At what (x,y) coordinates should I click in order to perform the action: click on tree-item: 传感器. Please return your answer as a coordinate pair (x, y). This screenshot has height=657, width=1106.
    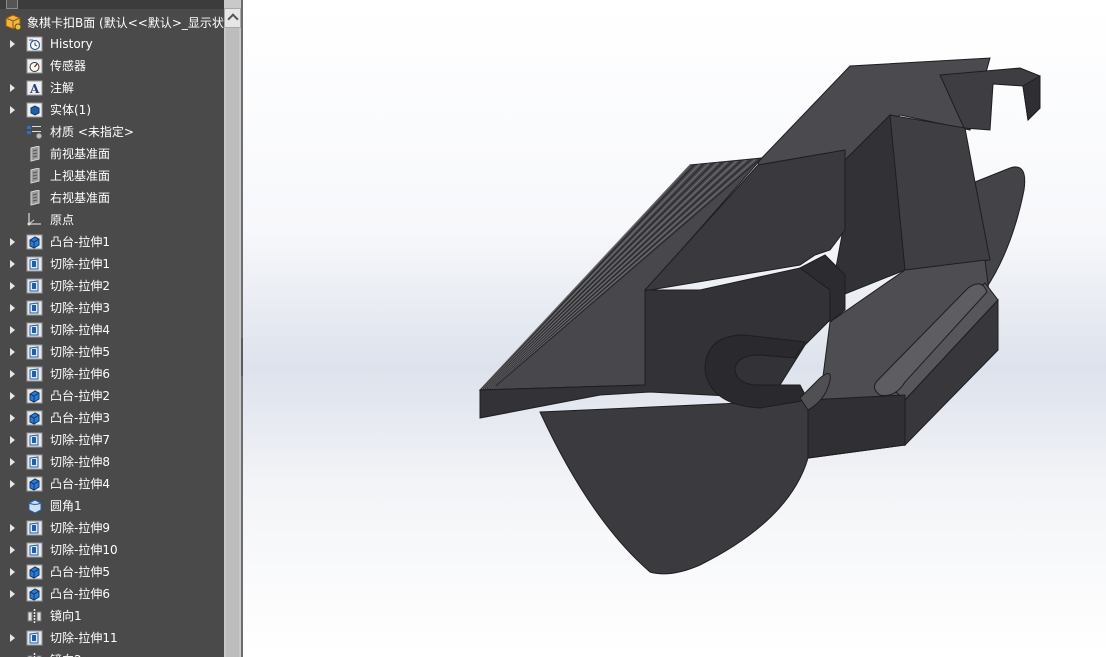
    Looking at the image, I should click on (112, 66).